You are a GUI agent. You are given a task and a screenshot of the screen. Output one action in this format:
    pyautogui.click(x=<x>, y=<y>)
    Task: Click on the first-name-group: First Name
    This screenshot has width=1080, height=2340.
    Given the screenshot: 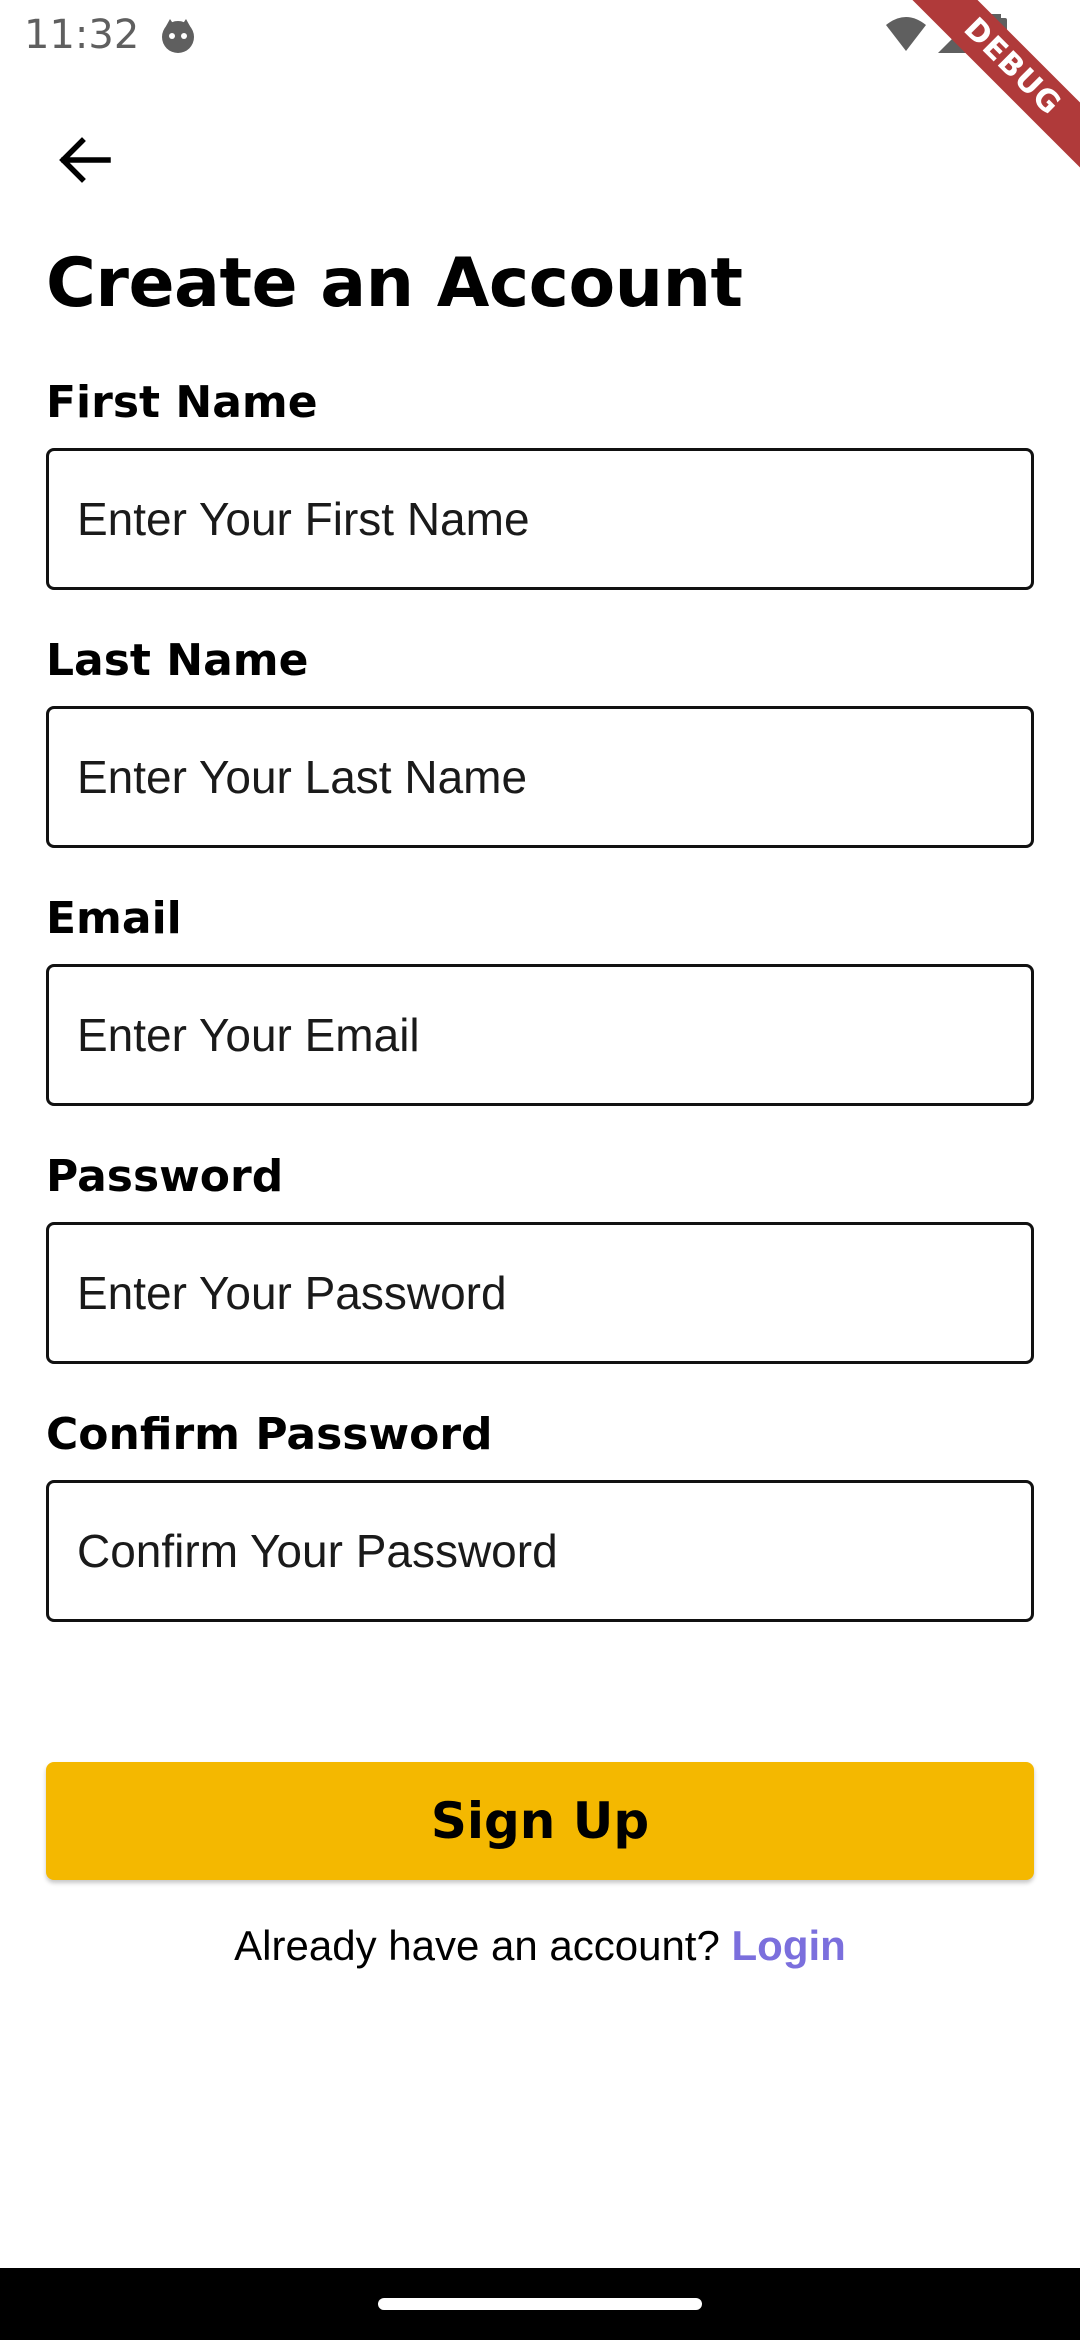 What is the action you would take?
    pyautogui.click(x=540, y=479)
    